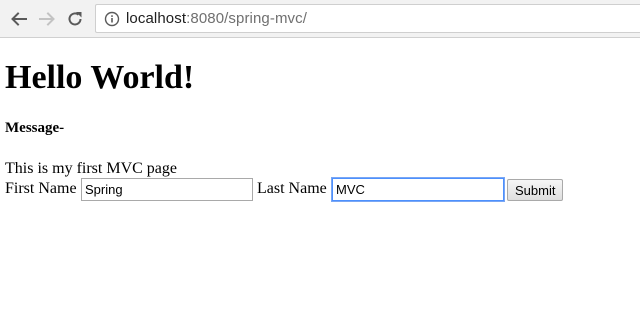 The height and width of the screenshot is (311, 640). I want to click on name-form: First Name Last Name Submit, so click(320, 190).